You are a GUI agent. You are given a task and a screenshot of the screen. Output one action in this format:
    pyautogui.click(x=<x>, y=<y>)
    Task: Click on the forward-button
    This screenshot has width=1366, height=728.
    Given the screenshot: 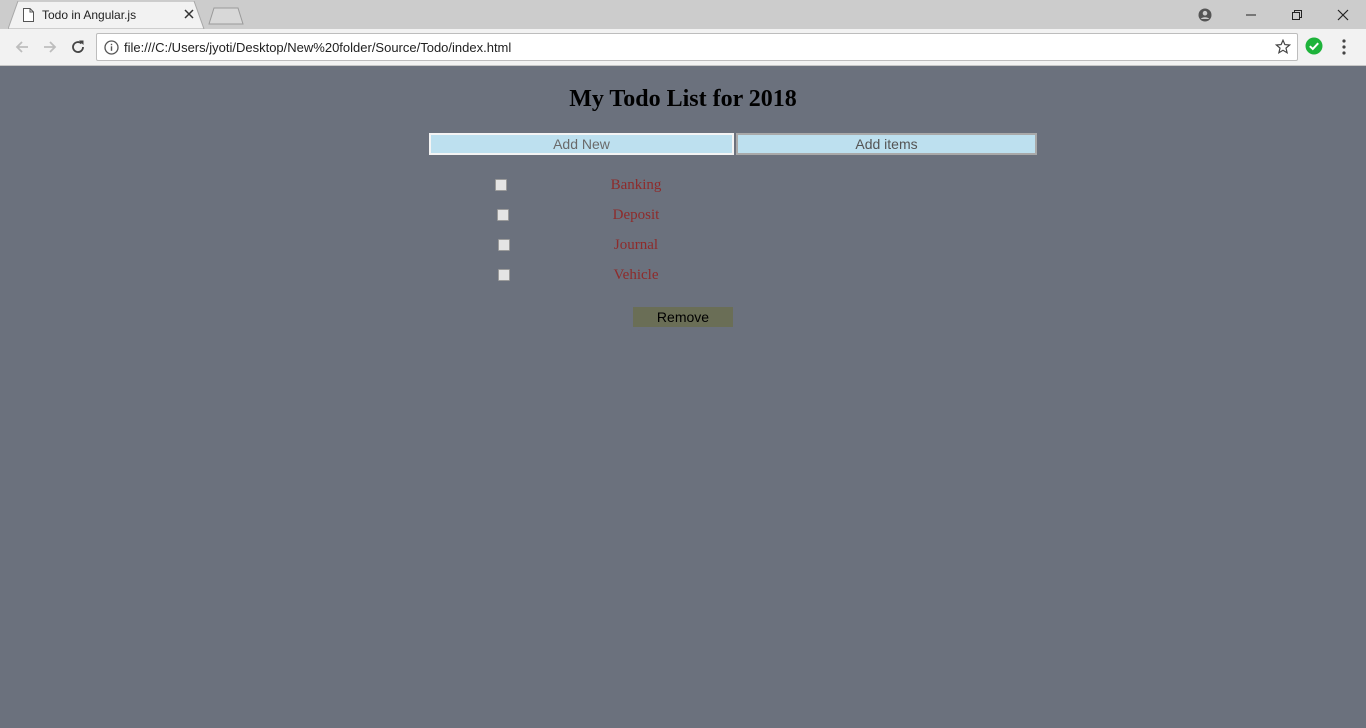 What is the action you would take?
    pyautogui.click(x=50, y=47)
    